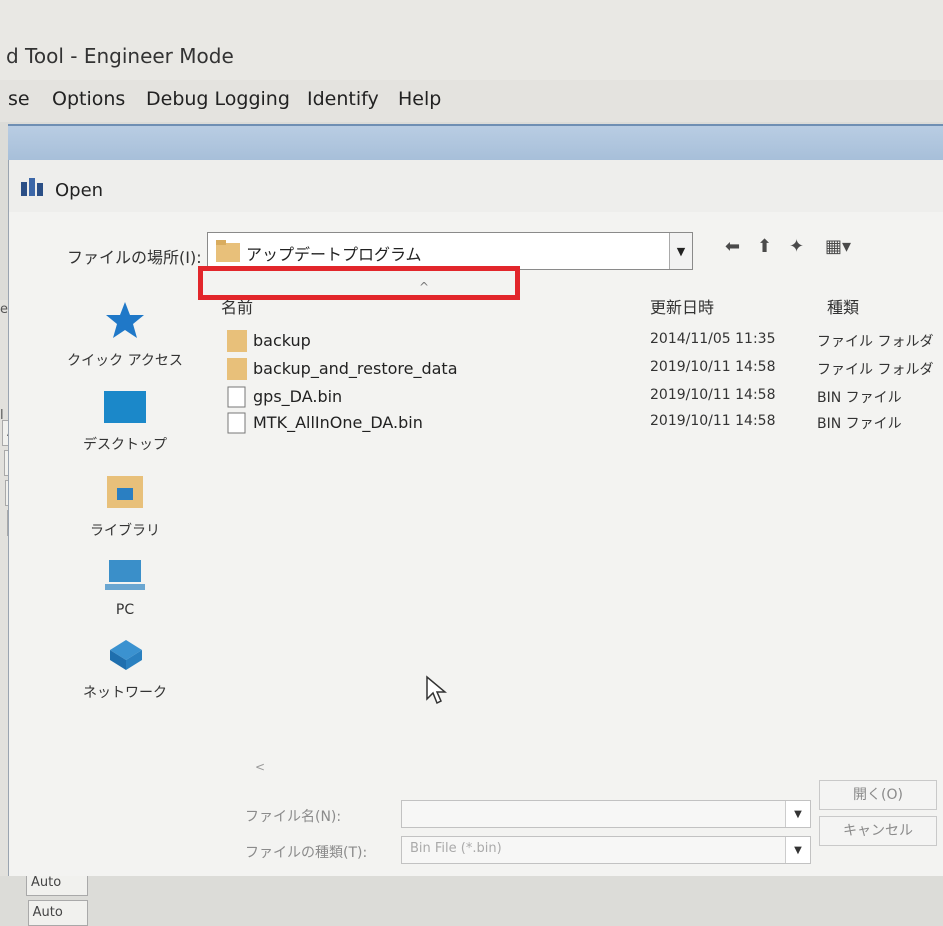  Describe the element at coordinates (732, 246) in the screenshot. I see `back-arrow-icon: ⬅` at that location.